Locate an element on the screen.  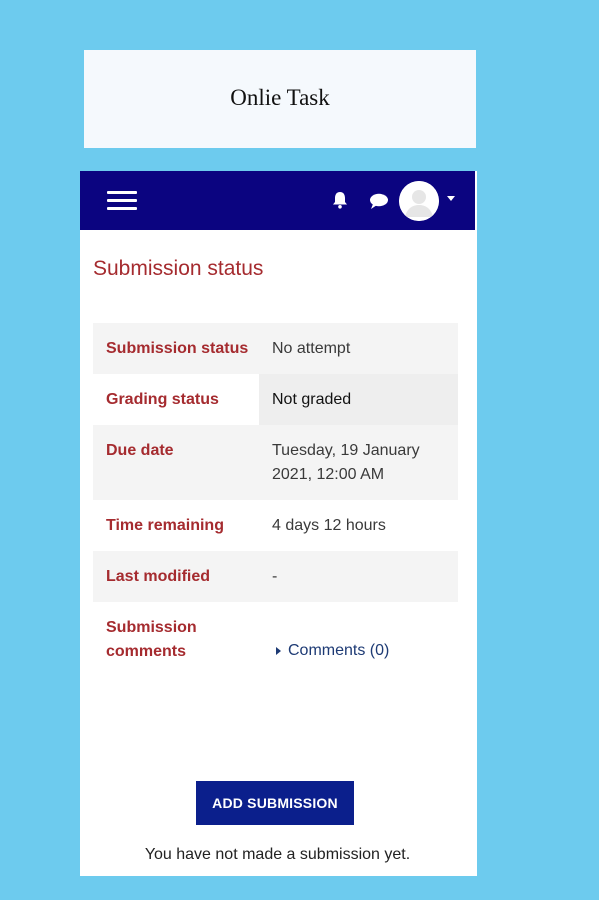
row-label: Submission comments is located at coordinates (151, 639).